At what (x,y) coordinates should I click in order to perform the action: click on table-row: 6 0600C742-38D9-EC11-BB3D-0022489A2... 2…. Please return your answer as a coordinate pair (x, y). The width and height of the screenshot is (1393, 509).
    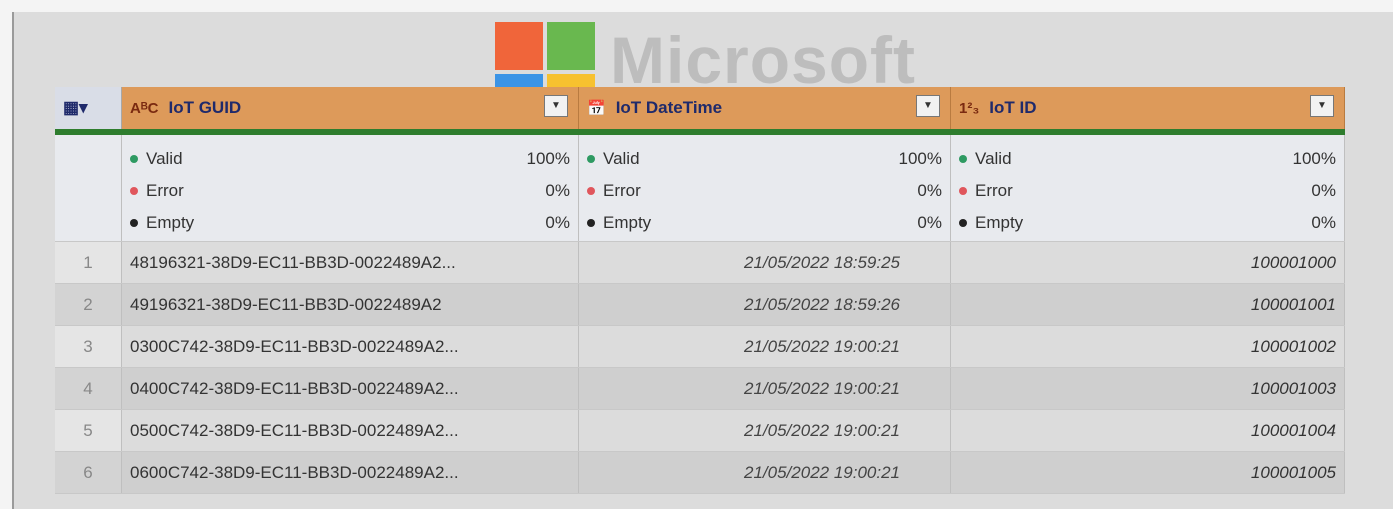
    Looking at the image, I should click on (700, 472).